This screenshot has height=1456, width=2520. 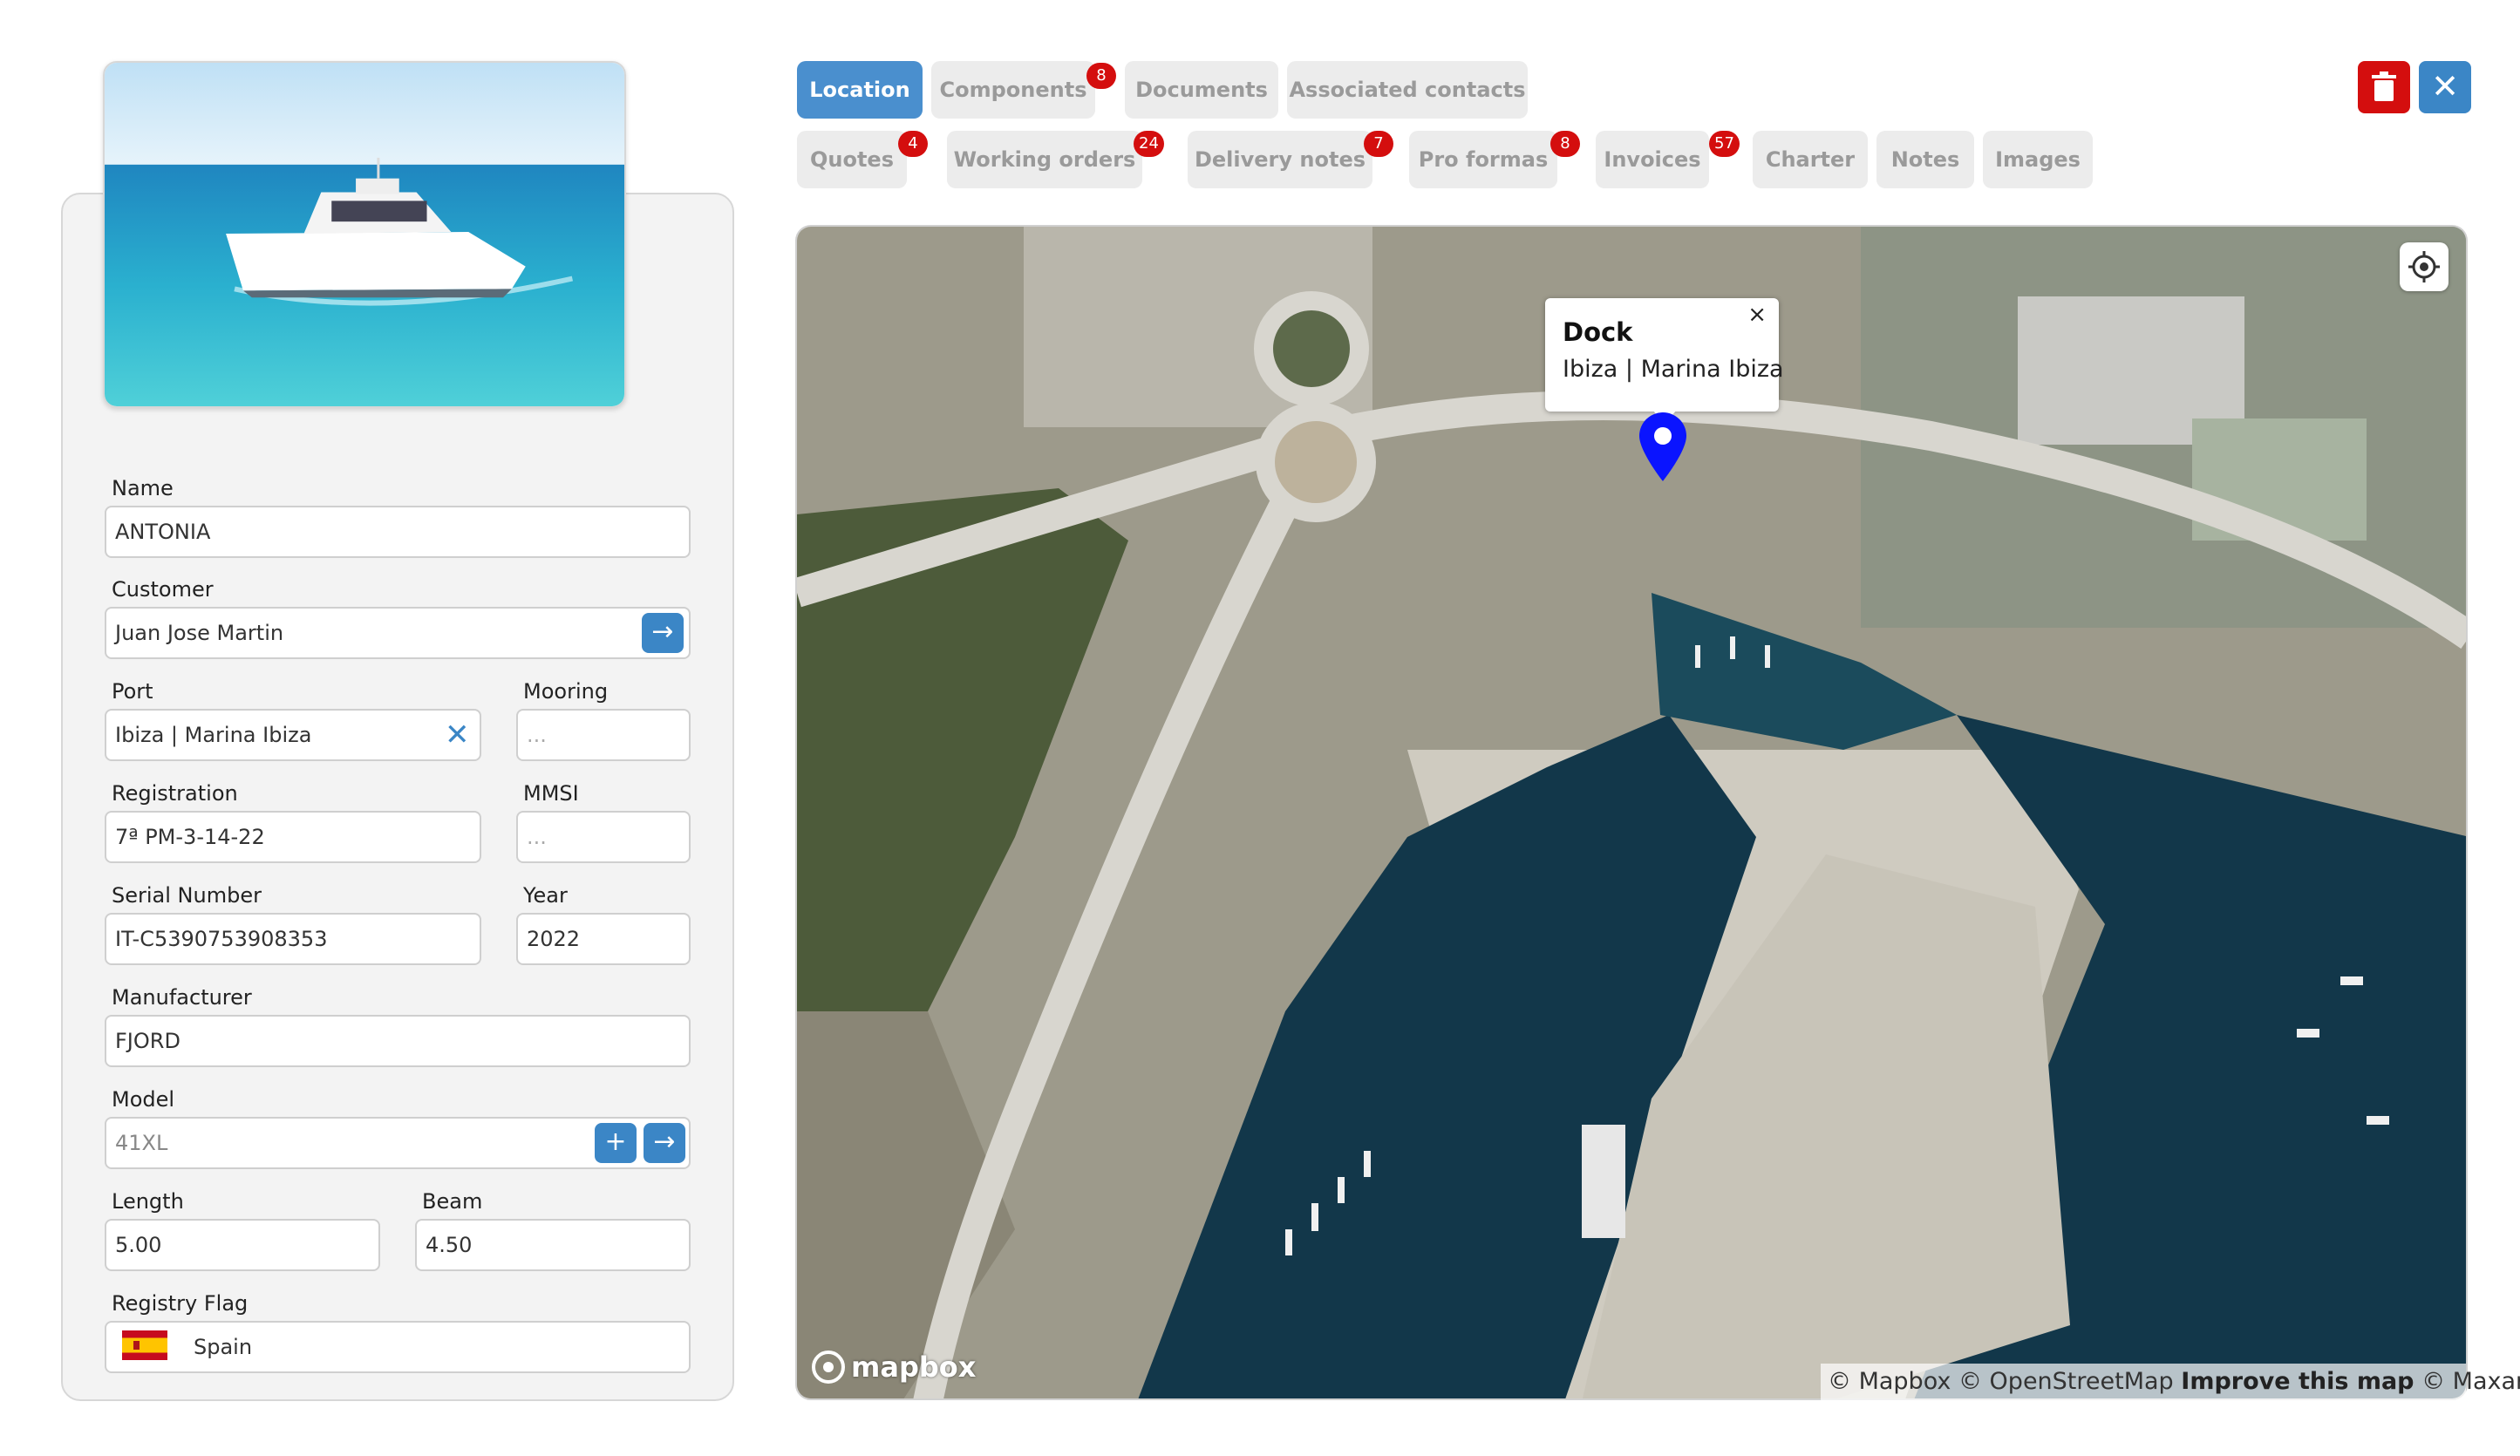 I want to click on mapbox-logo-icon, so click(x=828, y=1367).